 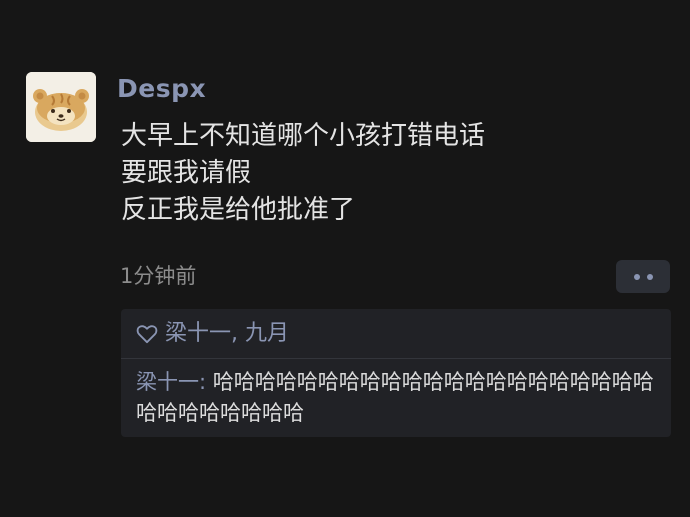 What do you see at coordinates (161, 89) in the screenshot?
I see `username: Despx` at bounding box center [161, 89].